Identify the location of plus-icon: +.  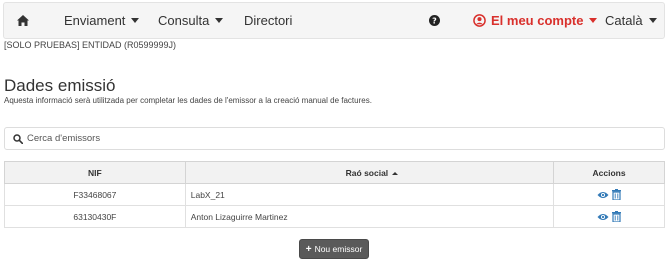
(308, 249).